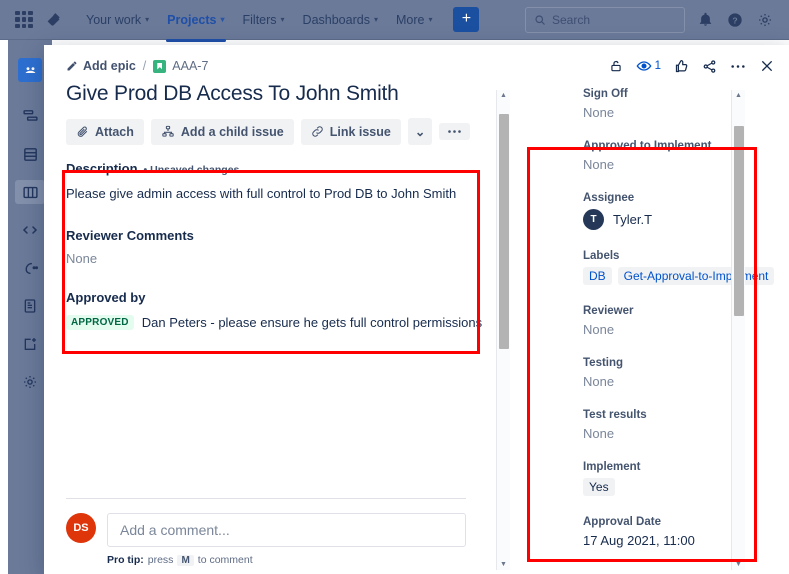 The image size is (789, 574). What do you see at coordinates (735, 20) in the screenshot?
I see `help-icon: ?` at bounding box center [735, 20].